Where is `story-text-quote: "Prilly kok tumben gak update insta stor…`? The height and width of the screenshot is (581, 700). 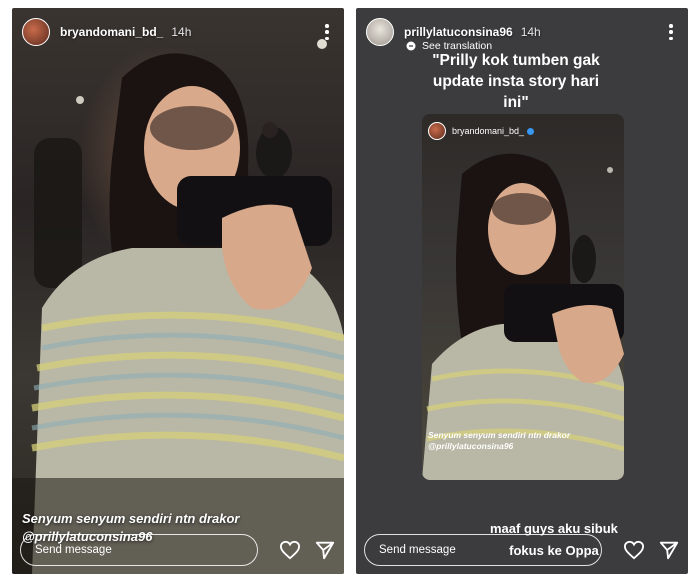
story-text-quote: "Prilly kok tumben gak update insta stor… is located at coordinates (516, 81).